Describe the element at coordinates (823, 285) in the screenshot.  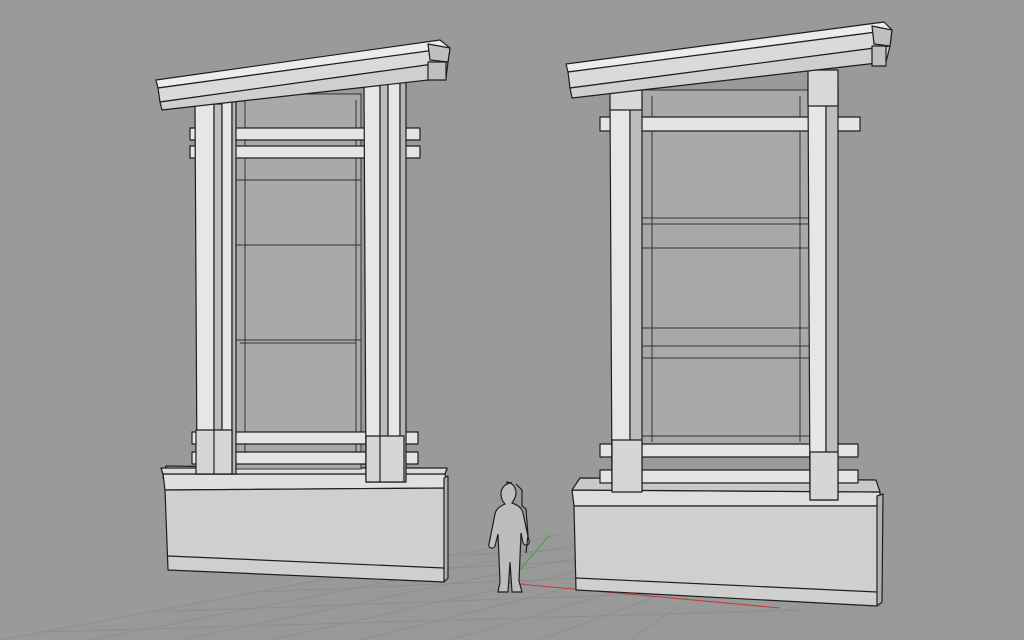
I see `right-sign-right-posts` at that location.